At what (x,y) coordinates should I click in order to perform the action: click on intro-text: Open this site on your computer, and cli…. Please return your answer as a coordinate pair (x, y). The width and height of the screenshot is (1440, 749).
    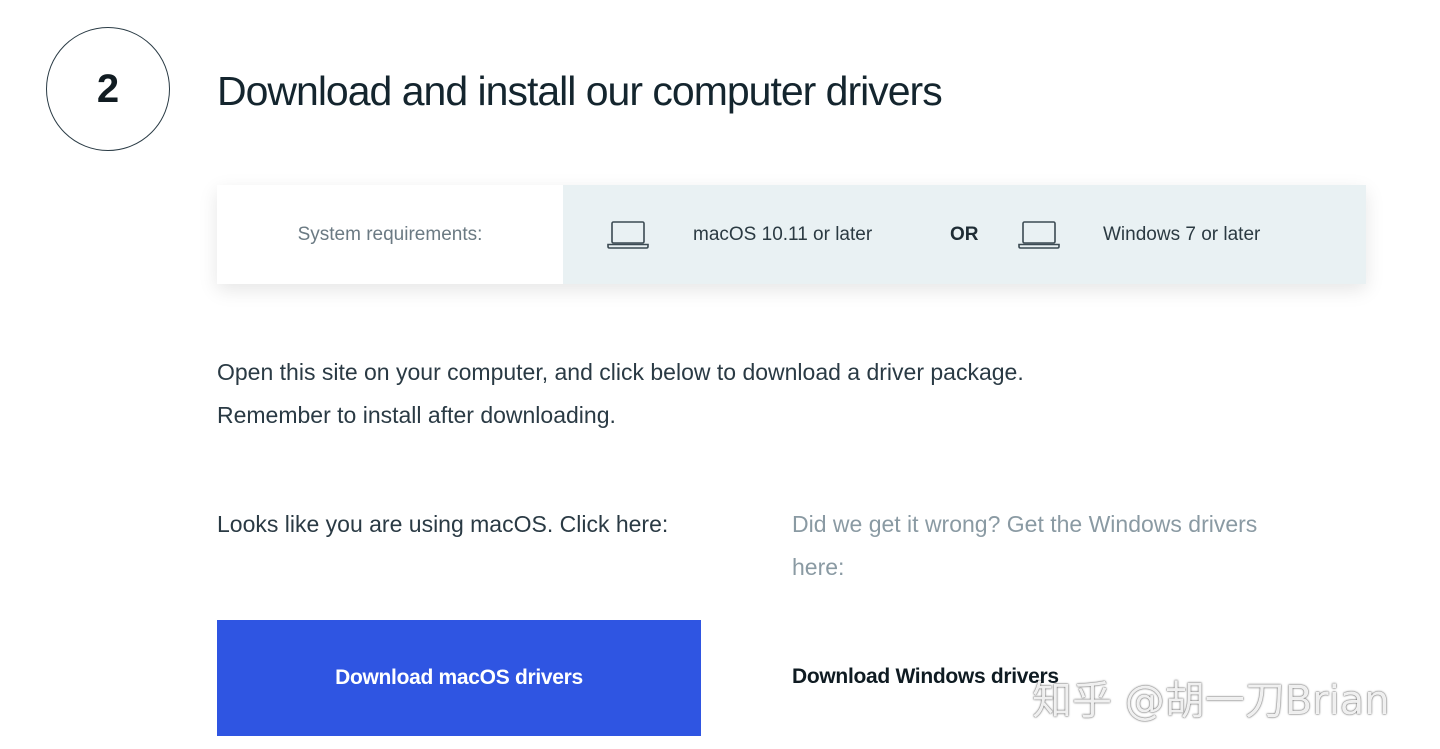
    Looking at the image, I should click on (717, 394).